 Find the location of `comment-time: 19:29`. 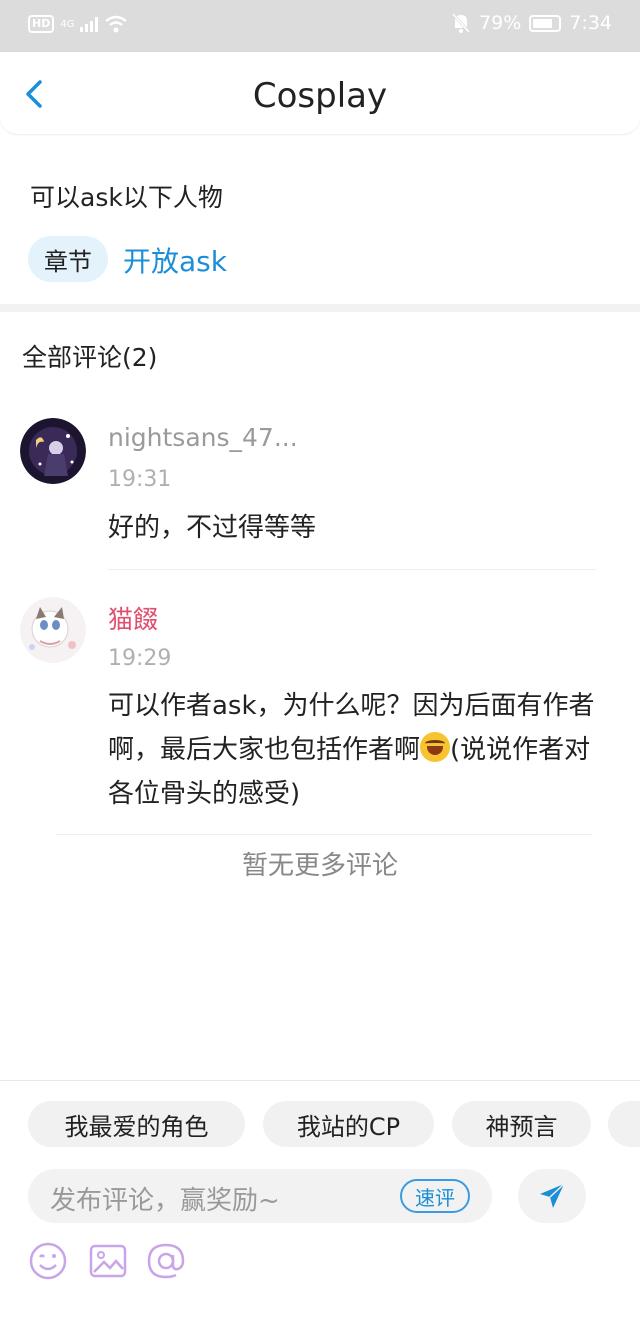

comment-time: 19:29 is located at coordinates (140, 658).